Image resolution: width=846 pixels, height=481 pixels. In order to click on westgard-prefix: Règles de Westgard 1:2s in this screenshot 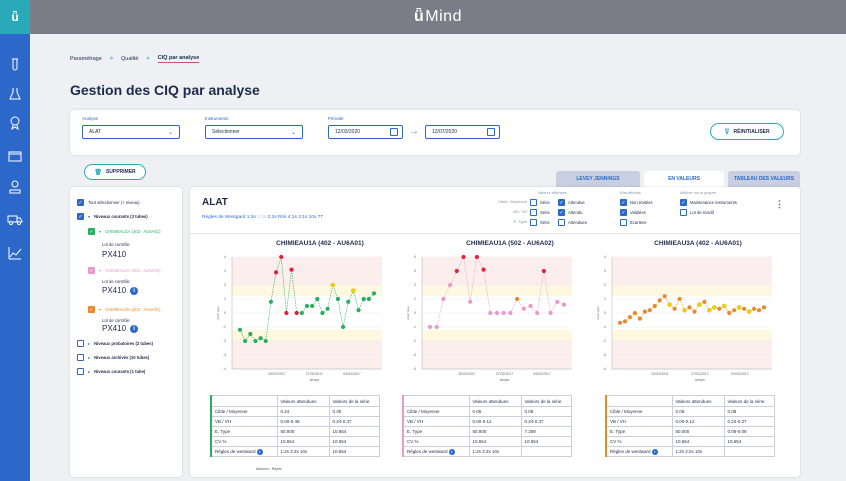, I will do `click(229, 217)`.